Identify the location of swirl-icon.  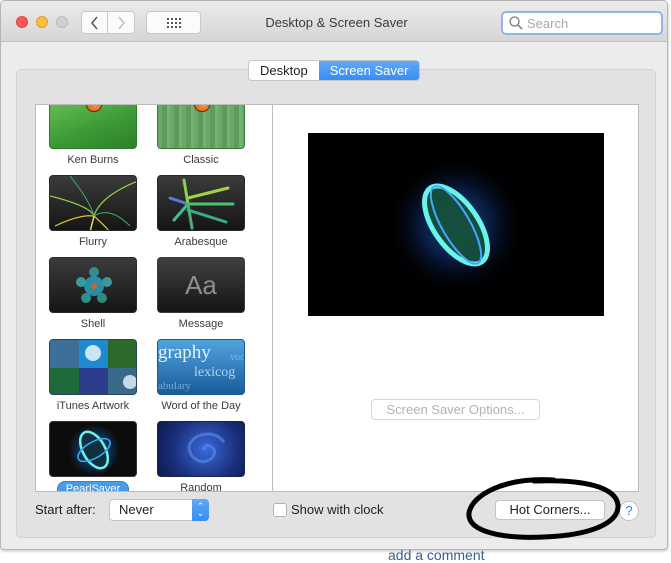
(206, 447).